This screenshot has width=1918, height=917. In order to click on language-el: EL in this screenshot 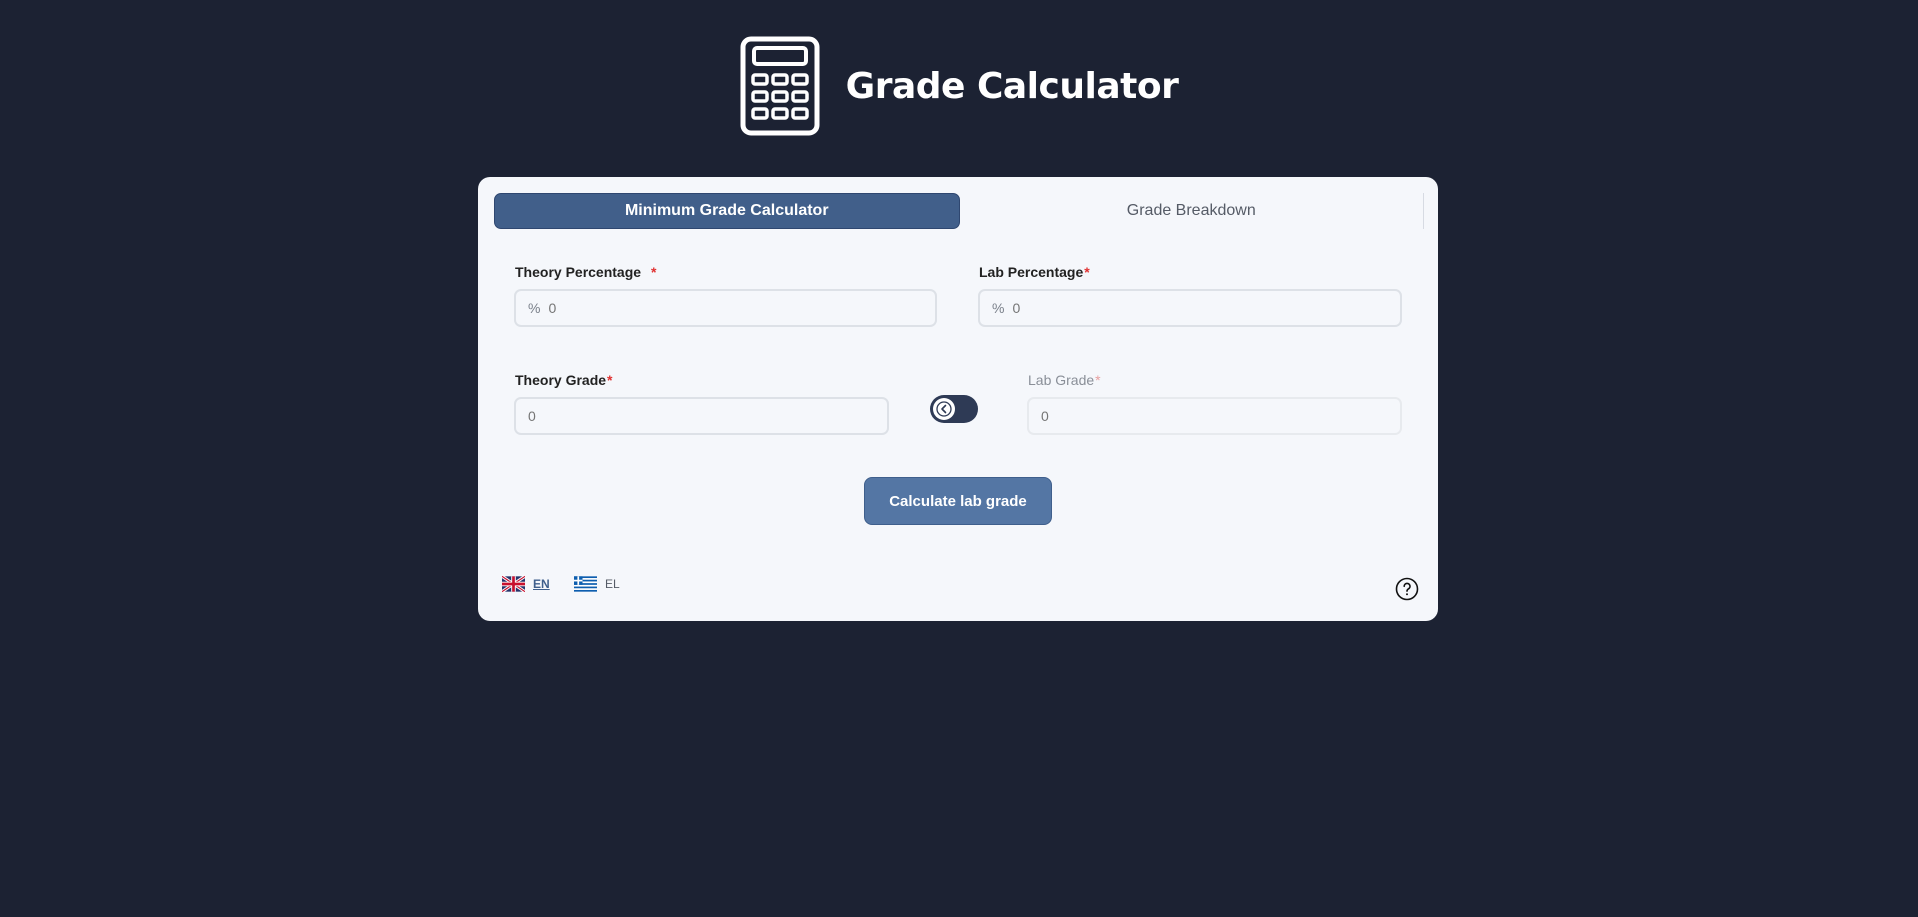, I will do `click(597, 584)`.